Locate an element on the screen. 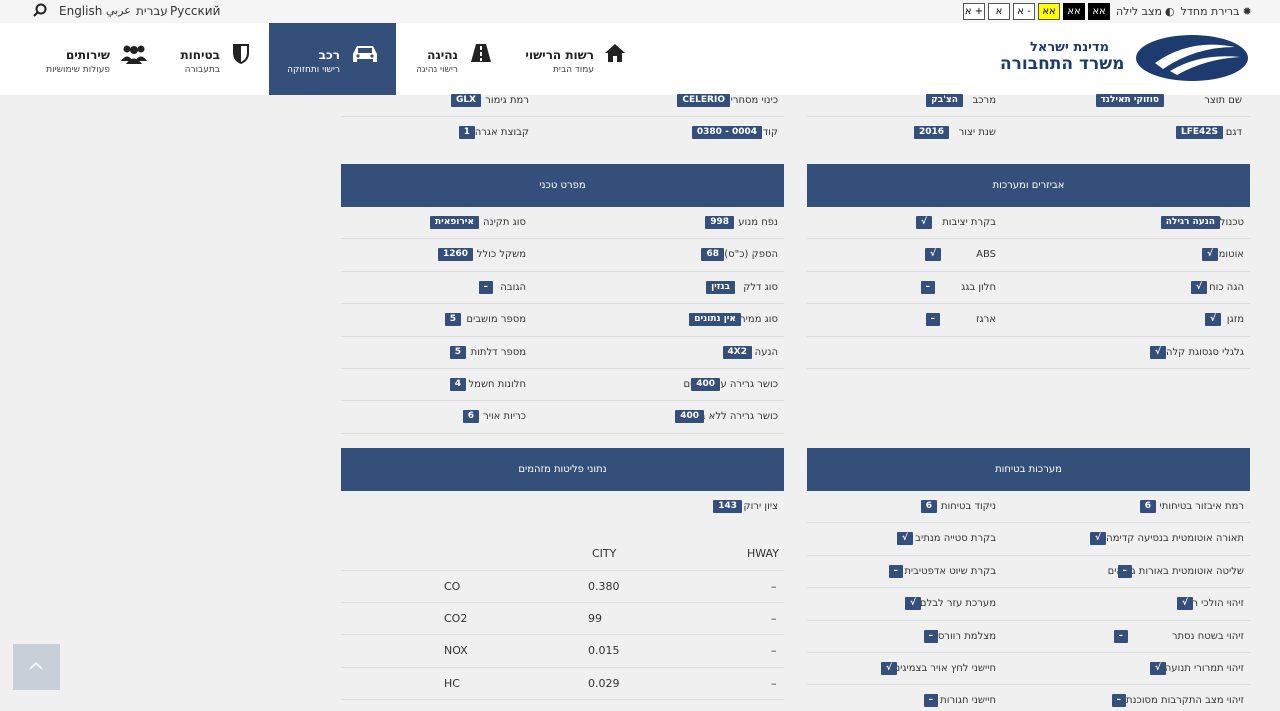 This screenshot has height=711, width=1280. chevron-up-icon is located at coordinates (36, 665).